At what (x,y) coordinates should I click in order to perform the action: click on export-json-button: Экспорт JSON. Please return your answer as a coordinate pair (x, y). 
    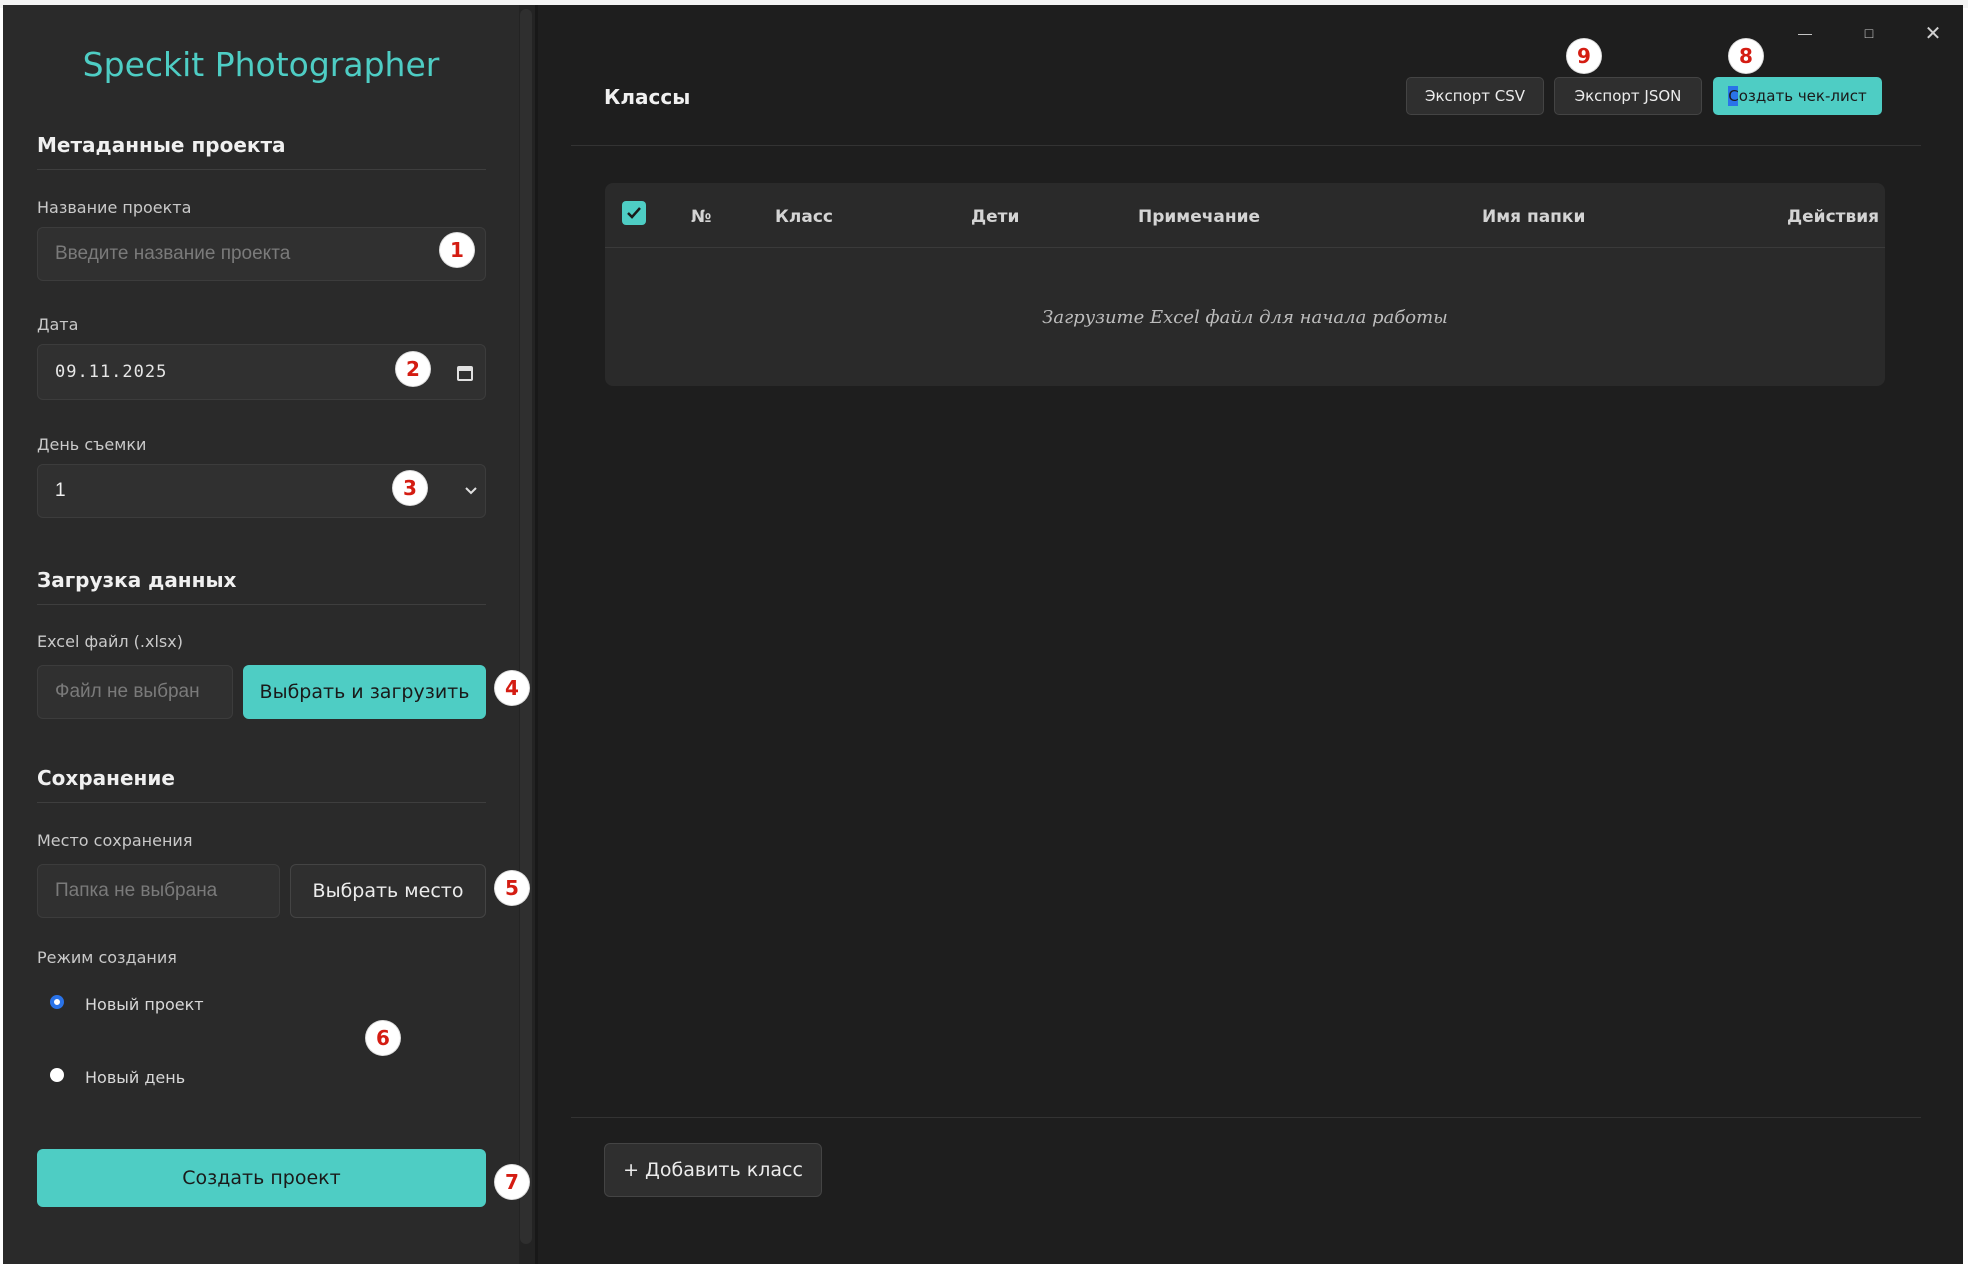
    Looking at the image, I should click on (1628, 96).